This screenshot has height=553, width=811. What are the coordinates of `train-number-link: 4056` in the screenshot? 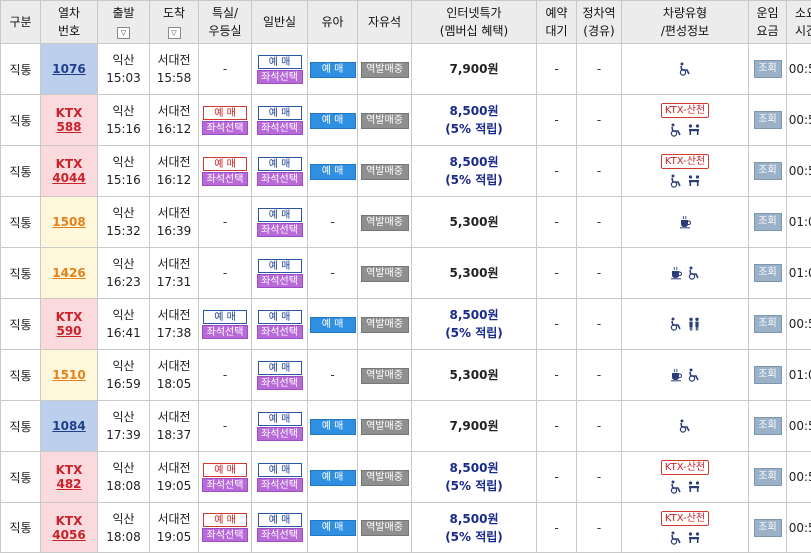 It's located at (69, 535).